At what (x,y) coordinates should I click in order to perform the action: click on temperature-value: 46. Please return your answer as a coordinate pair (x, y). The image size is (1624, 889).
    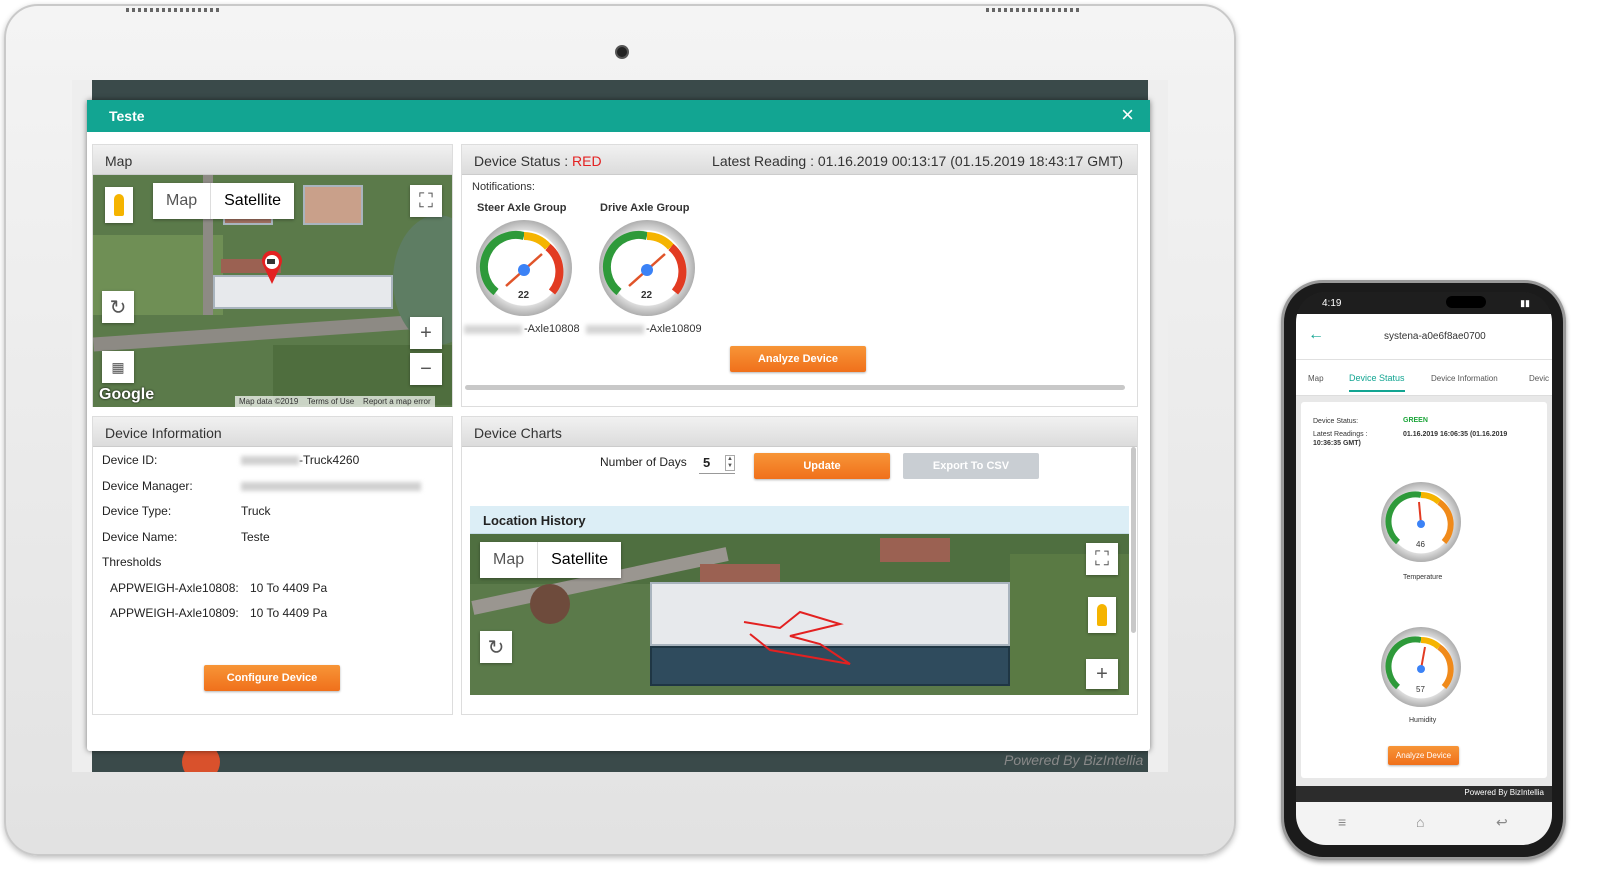
    Looking at the image, I should click on (1420, 544).